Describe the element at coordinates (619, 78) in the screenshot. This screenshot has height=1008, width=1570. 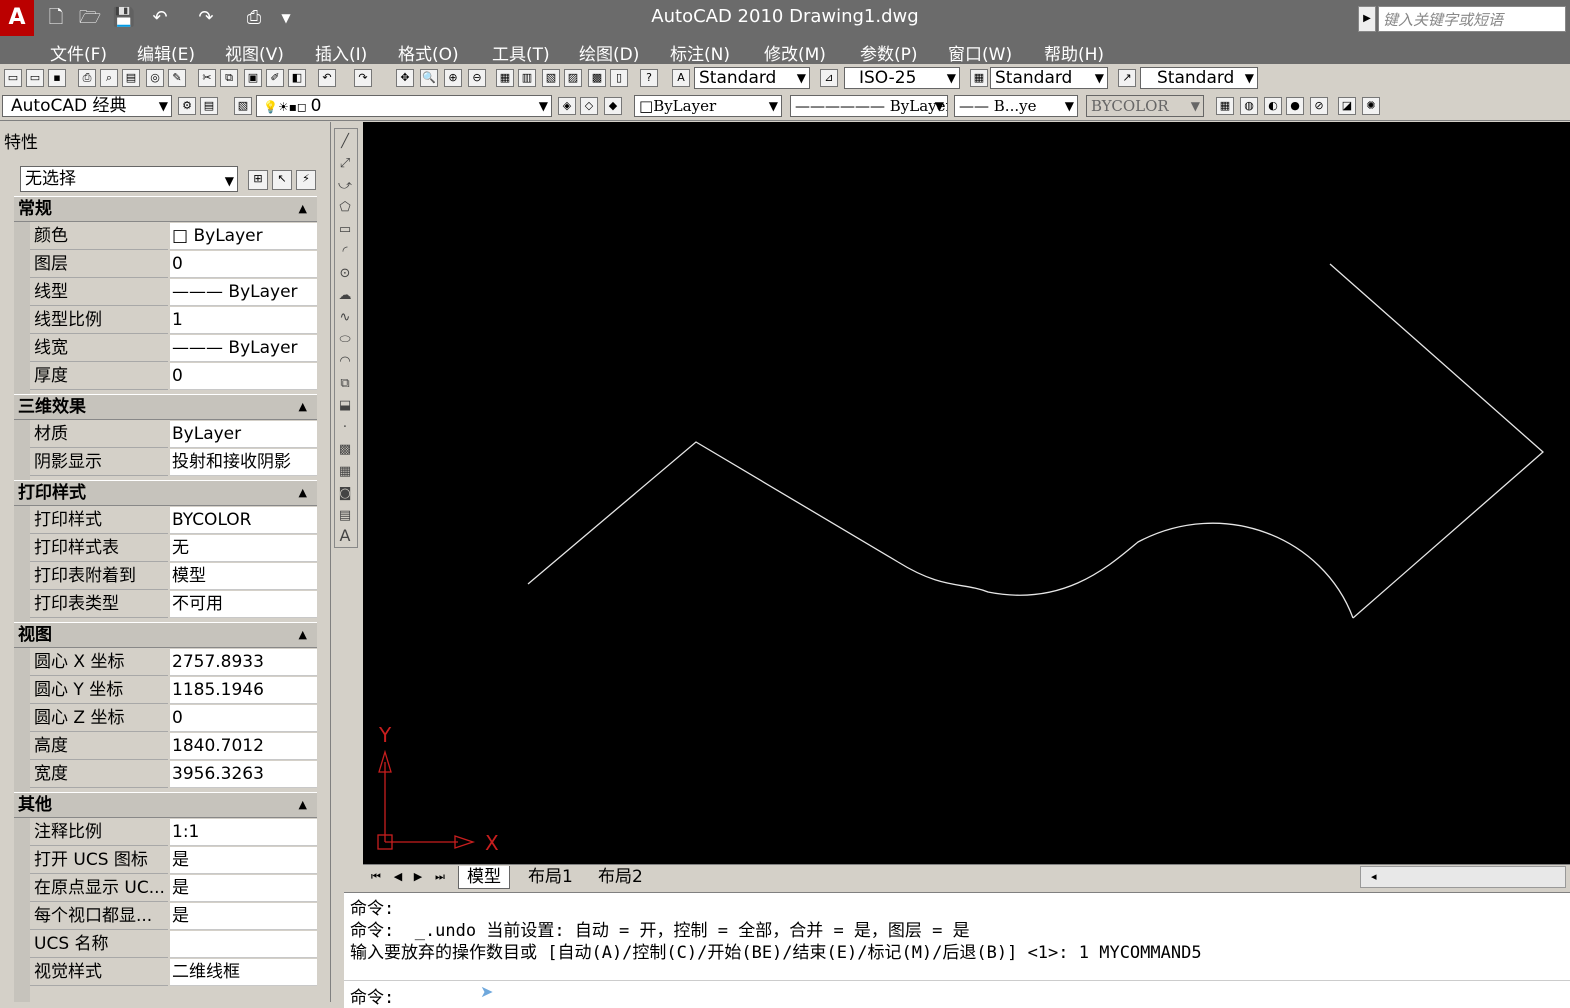
I see `calculator-icon: ▯` at that location.